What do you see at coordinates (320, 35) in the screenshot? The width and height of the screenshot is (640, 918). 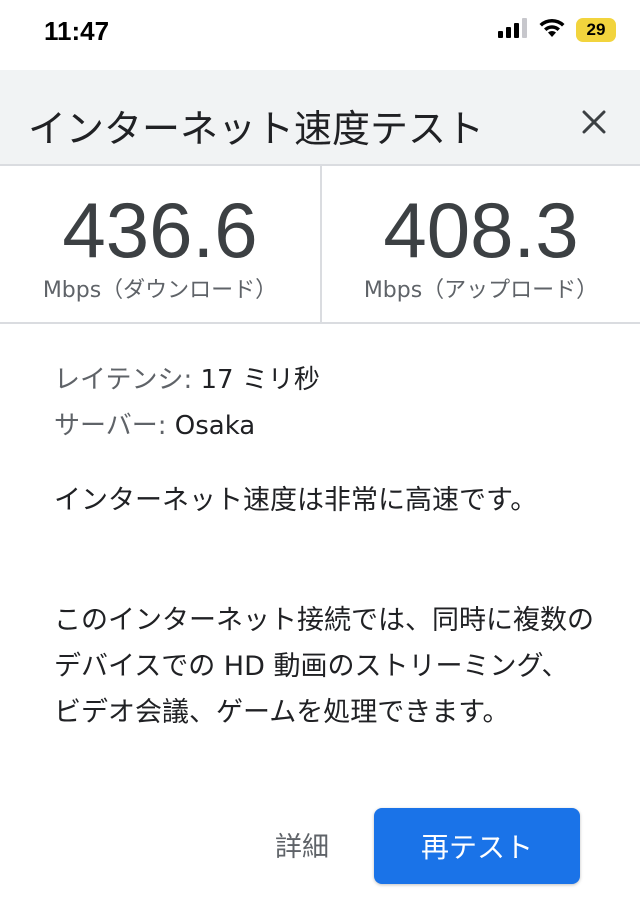 I see `status-bar: 11:47 29` at bounding box center [320, 35].